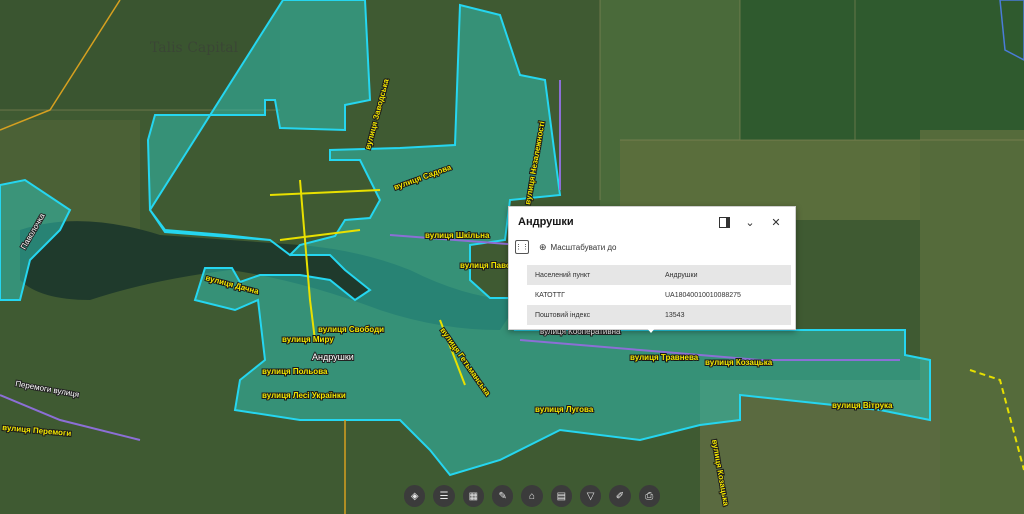 The height and width of the screenshot is (514, 1024). What do you see at coordinates (457, 235) in the screenshot?
I see `street-label: вулиця Шкільна` at bounding box center [457, 235].